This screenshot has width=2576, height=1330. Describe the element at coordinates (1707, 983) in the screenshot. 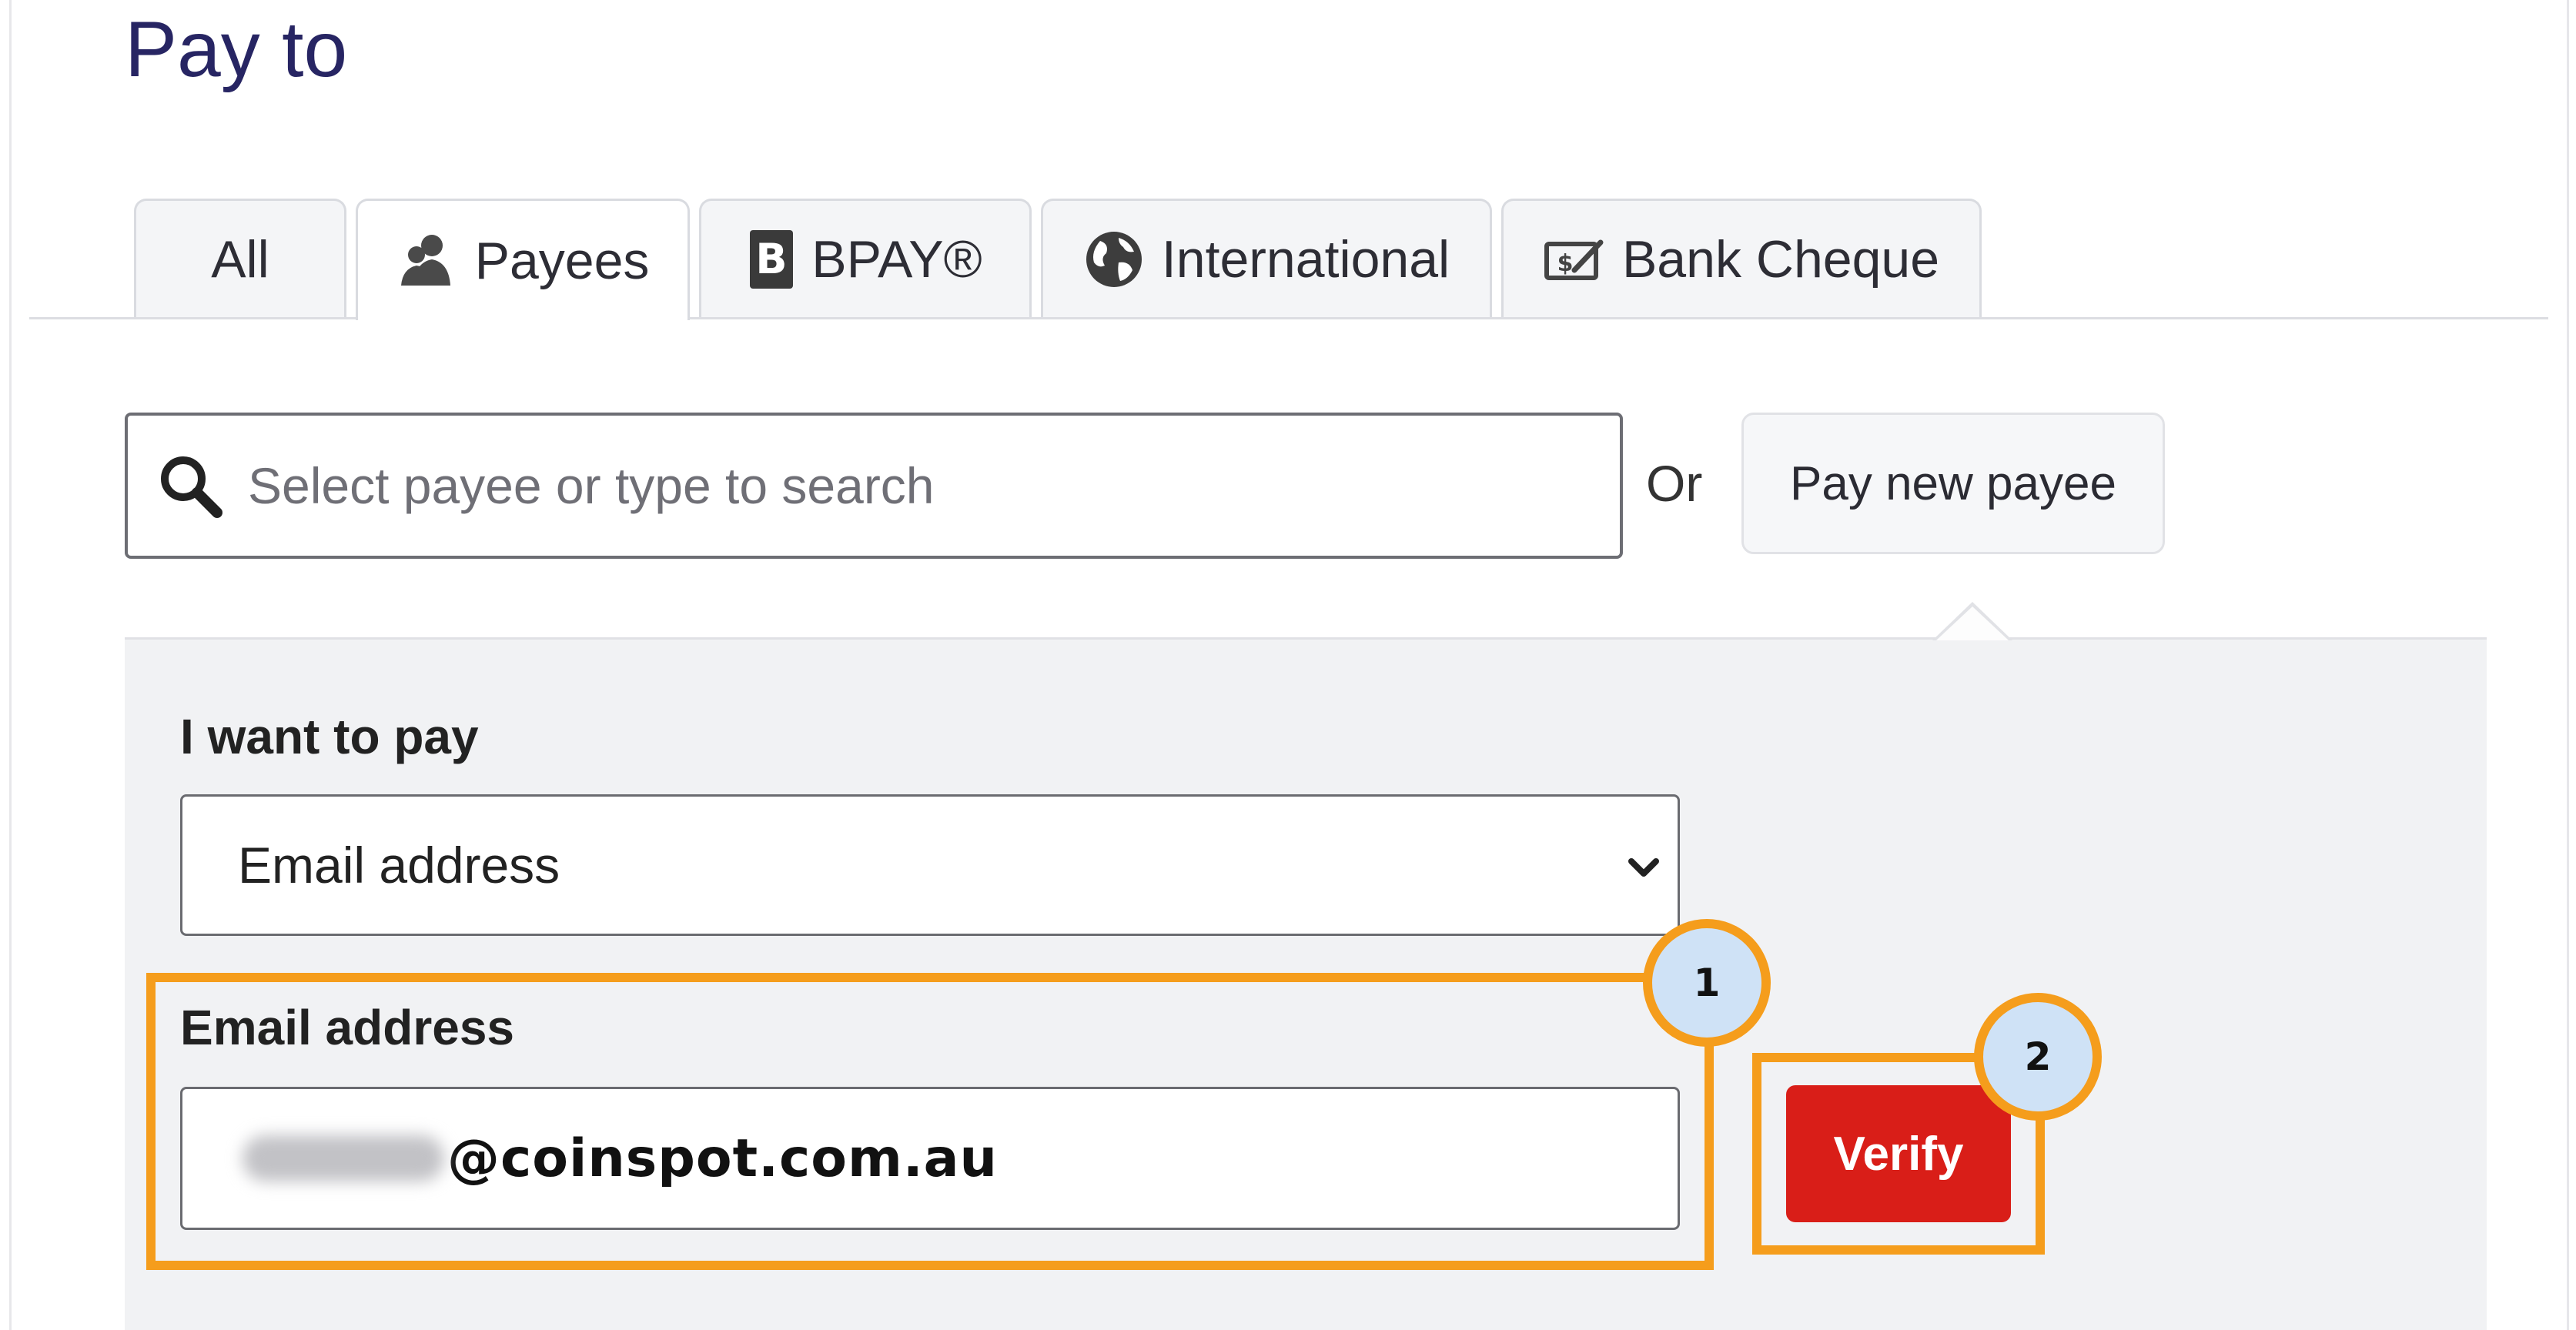

I see `step-badge-1: 1` at that location.